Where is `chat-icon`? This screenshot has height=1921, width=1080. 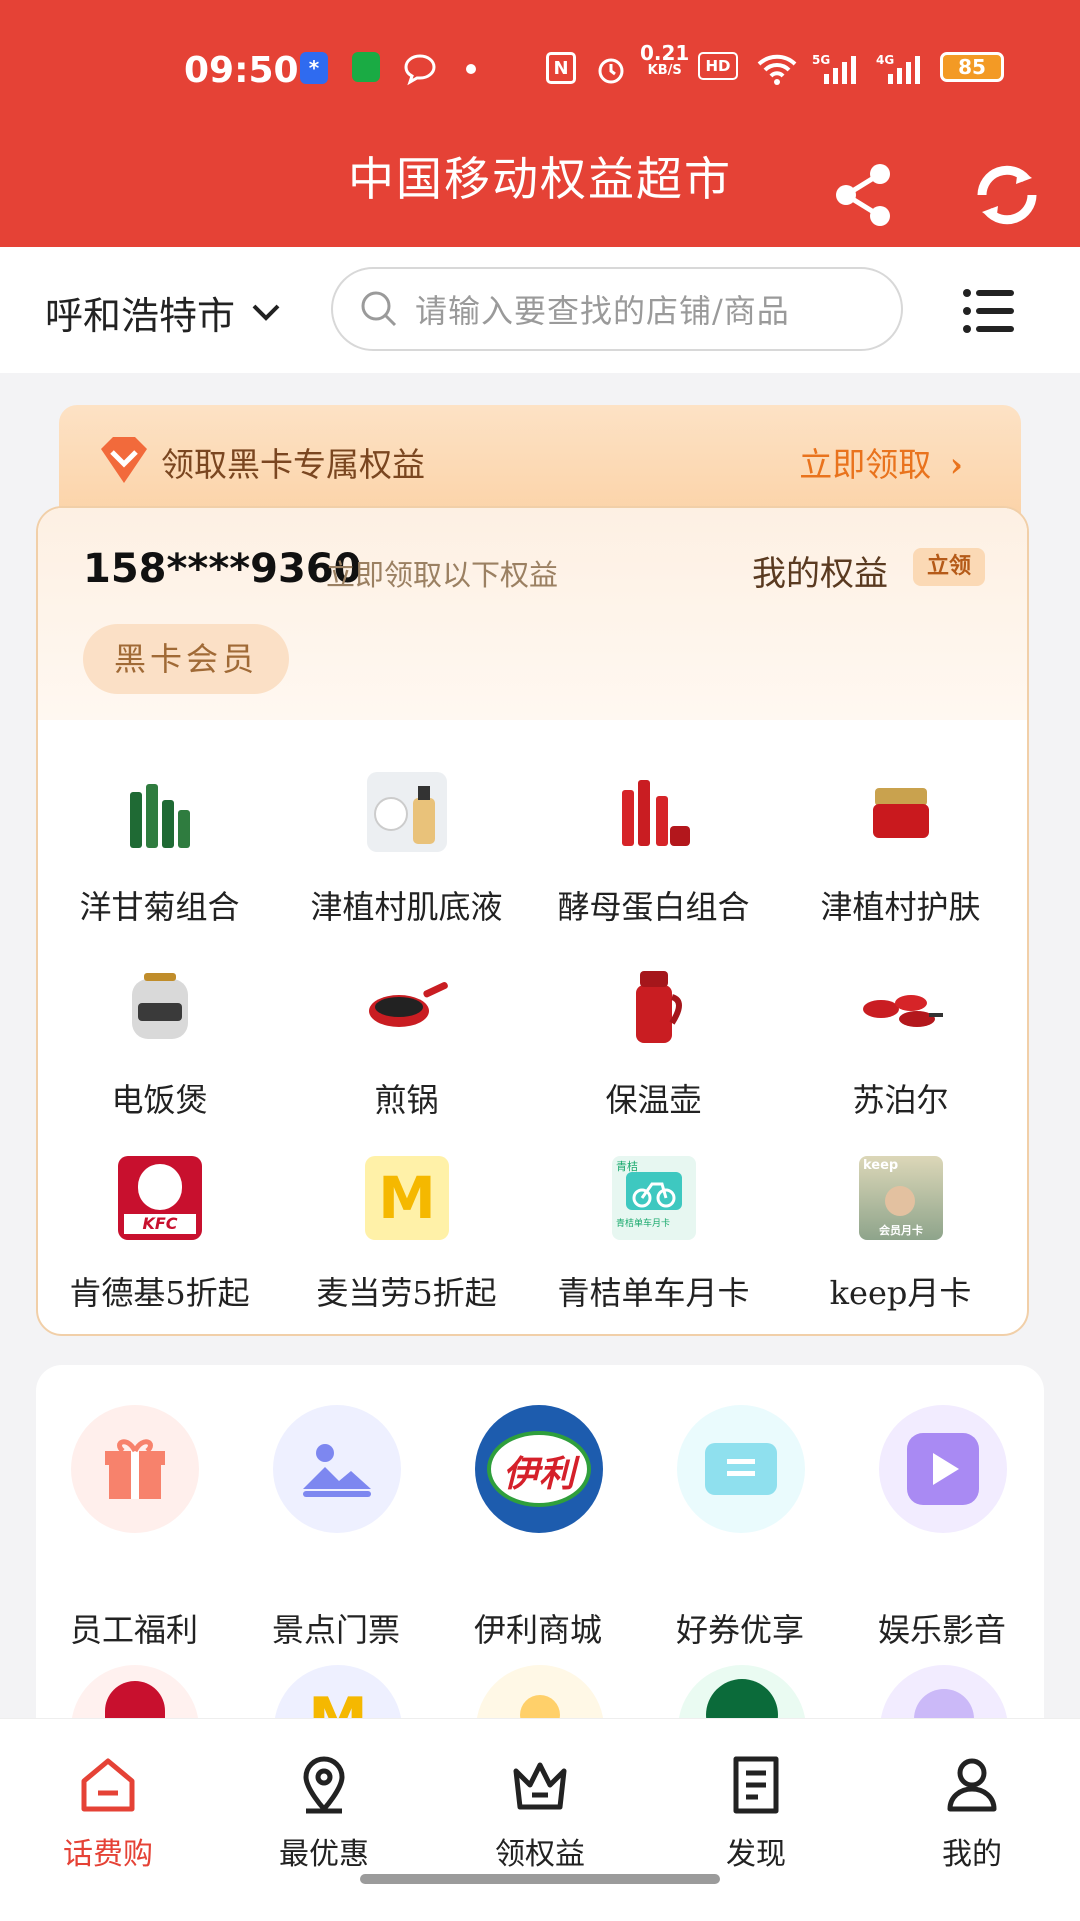
chat-icon is located at coordinates (420, 70).